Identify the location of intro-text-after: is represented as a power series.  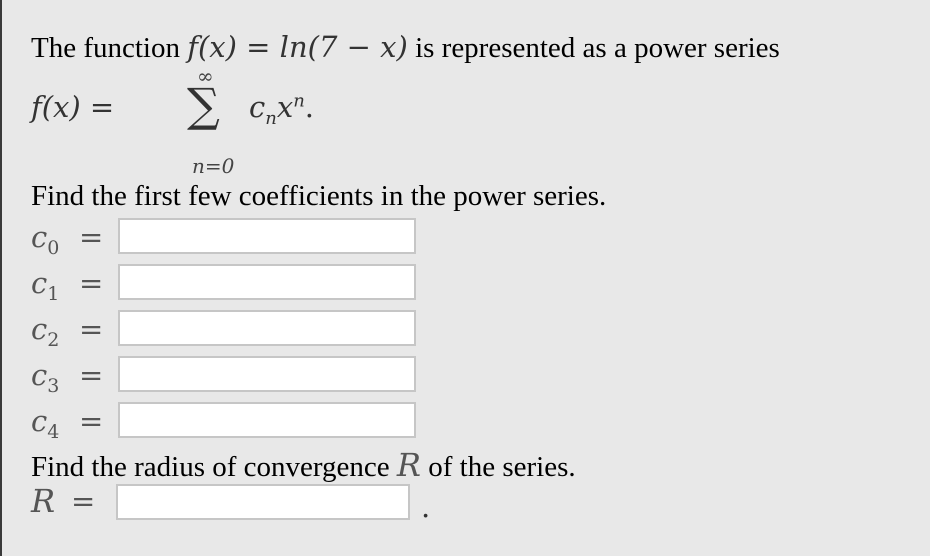
(597, 48).